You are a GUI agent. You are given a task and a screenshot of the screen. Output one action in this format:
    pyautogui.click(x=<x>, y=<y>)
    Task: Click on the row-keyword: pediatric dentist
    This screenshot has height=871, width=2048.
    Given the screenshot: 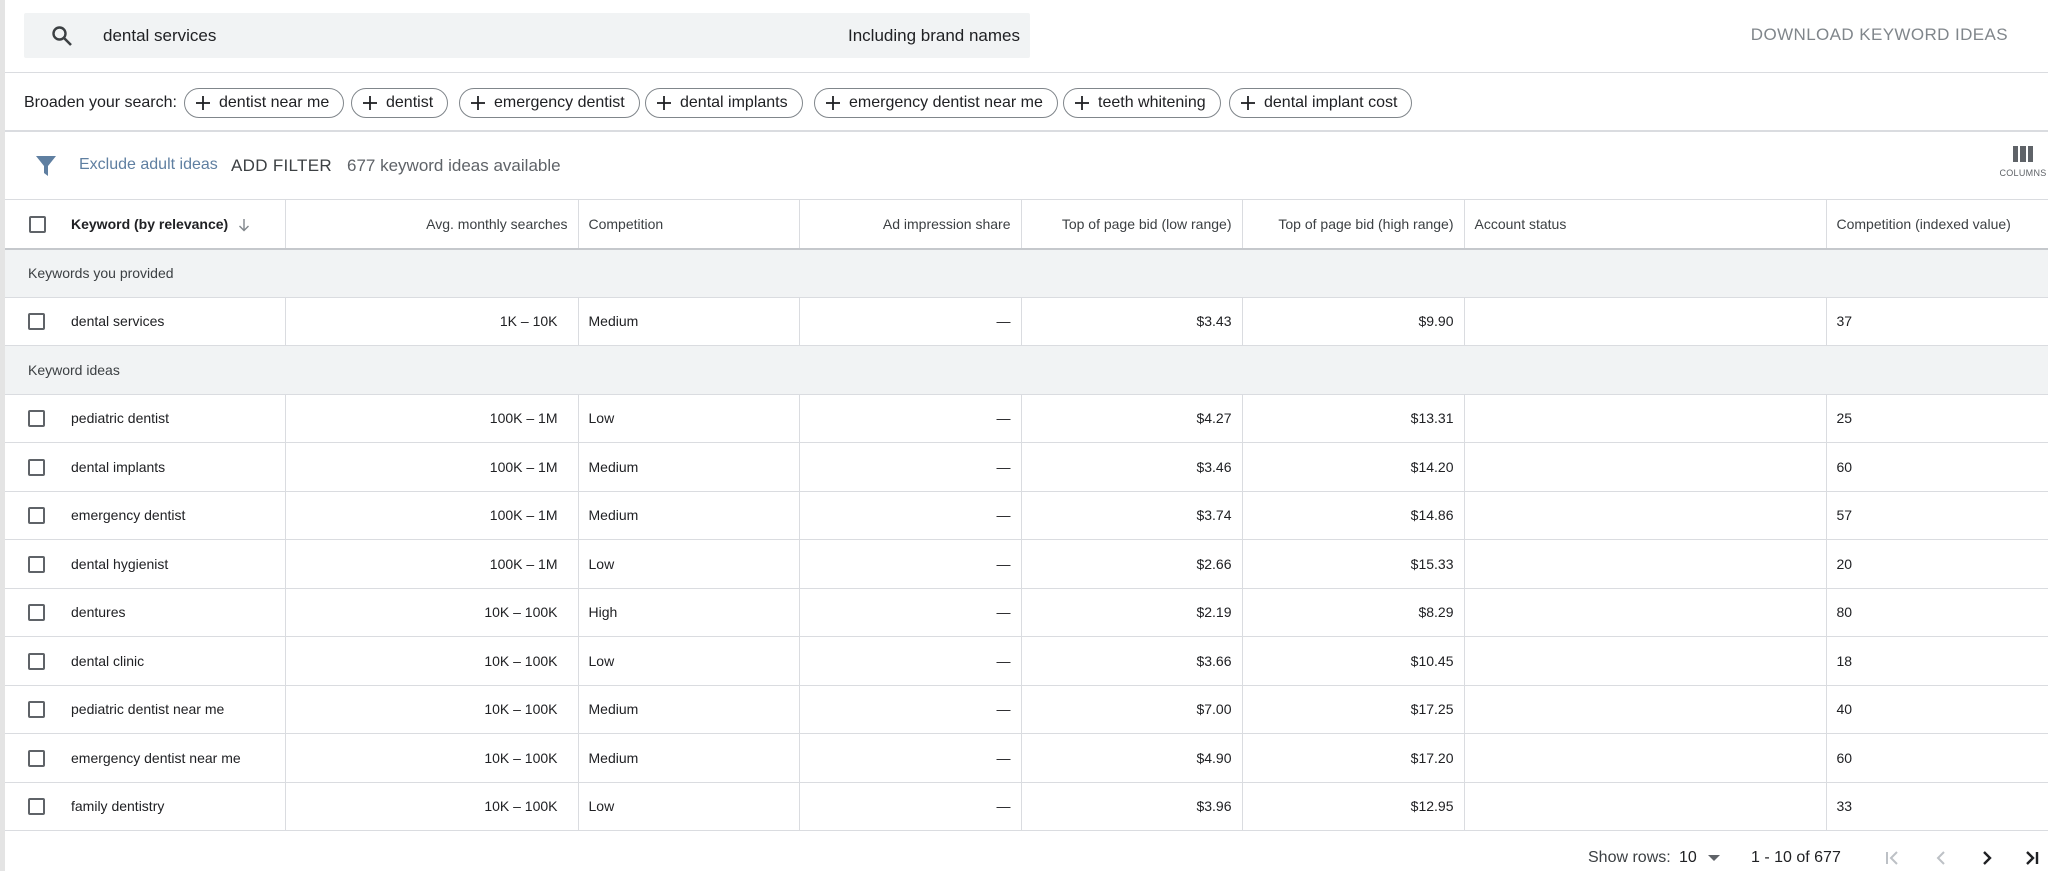 What is the action you would take?
    pyautogui.click(x=166, y=418)
    